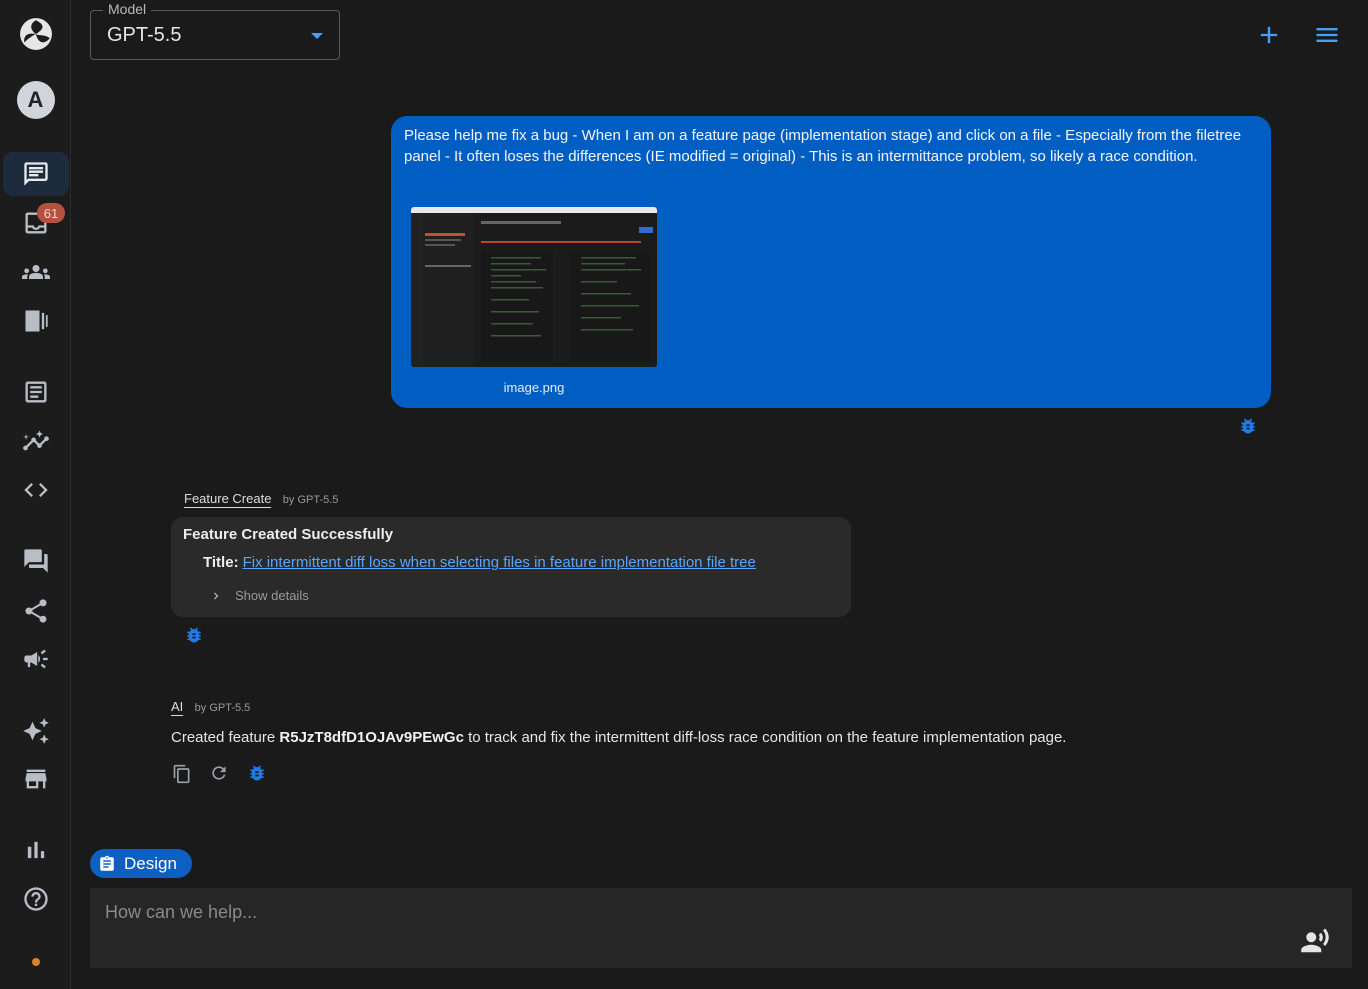  I want to click on article-icon, so click(35, 392).